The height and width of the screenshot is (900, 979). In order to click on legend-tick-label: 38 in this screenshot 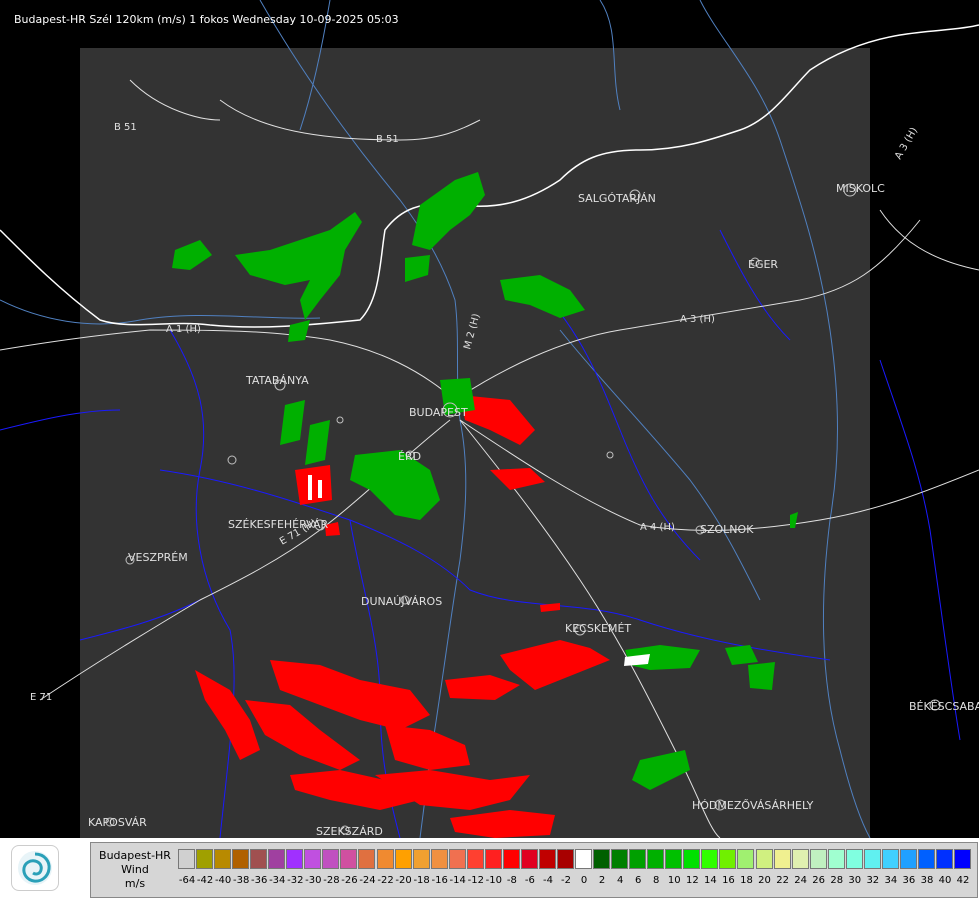, I will do `click(927, 880)`.